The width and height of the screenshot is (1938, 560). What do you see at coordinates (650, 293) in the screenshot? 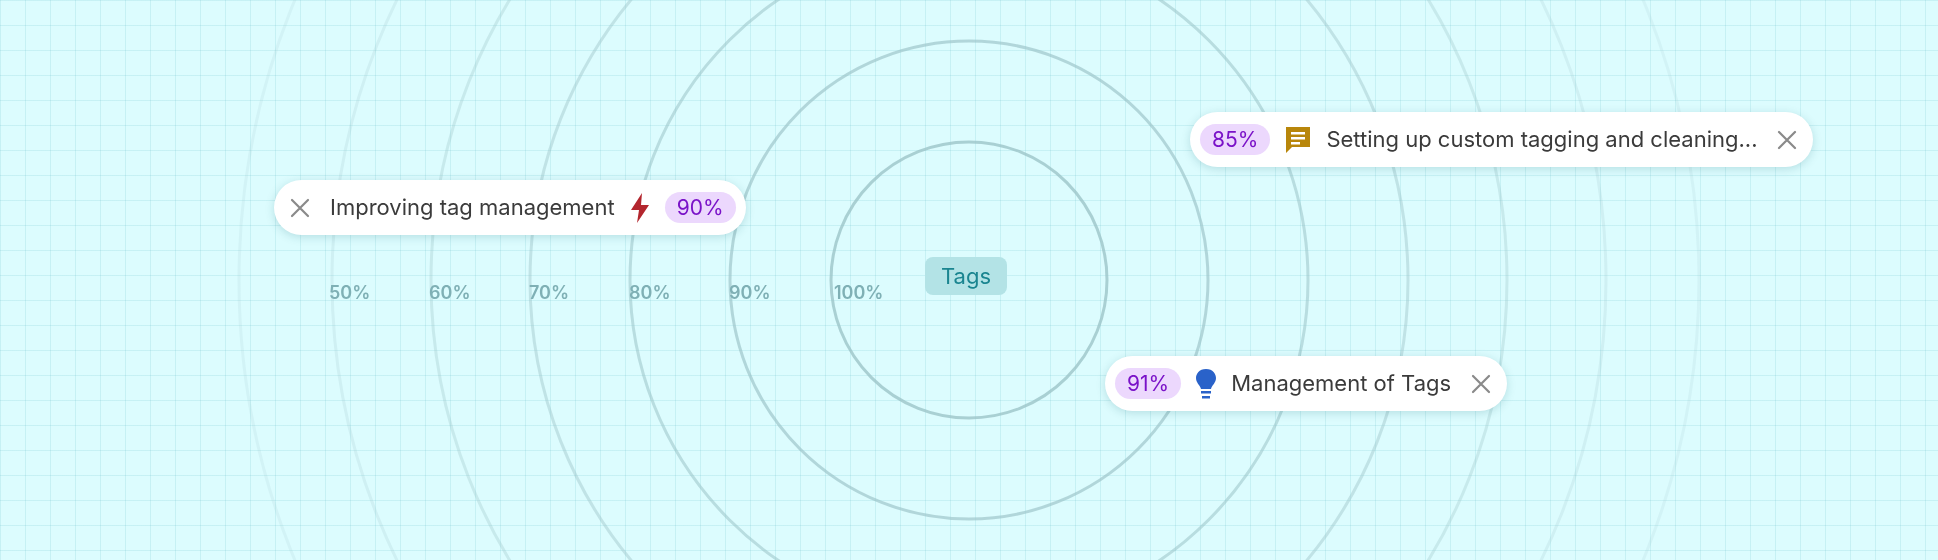
I see `scale-label: 80%` at bounding box center [650, 293].